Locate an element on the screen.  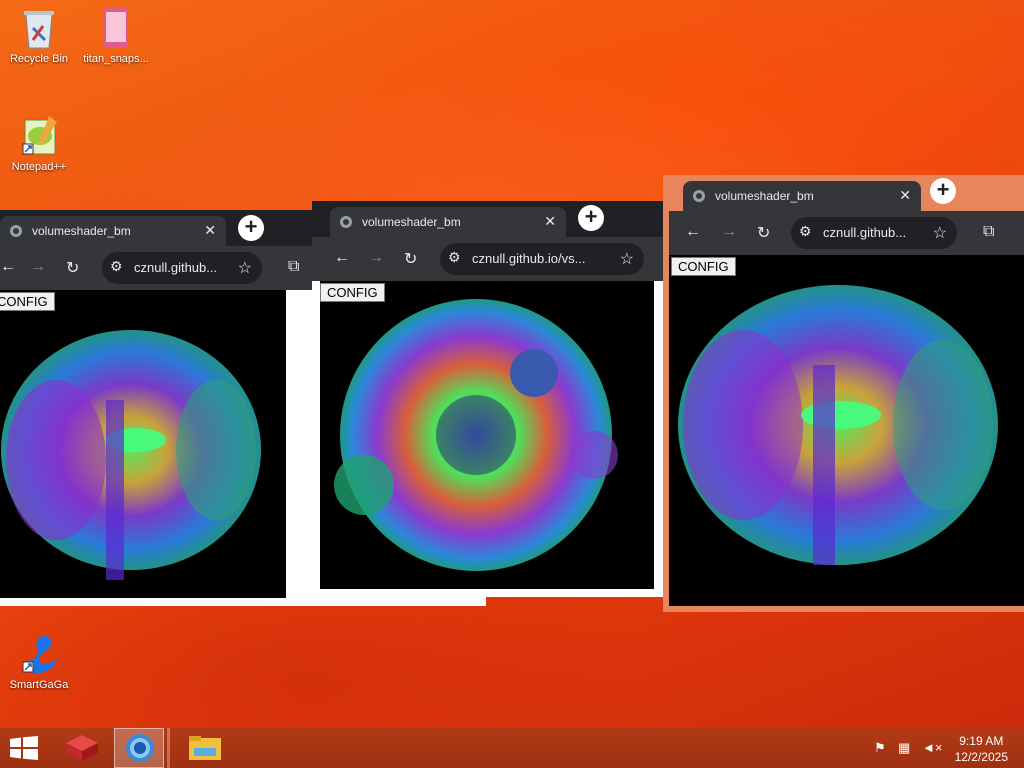
toolbar: ← → ↻ ⚙ cznull.github.io/vs... ☆ is located at coordinates (488, 259).